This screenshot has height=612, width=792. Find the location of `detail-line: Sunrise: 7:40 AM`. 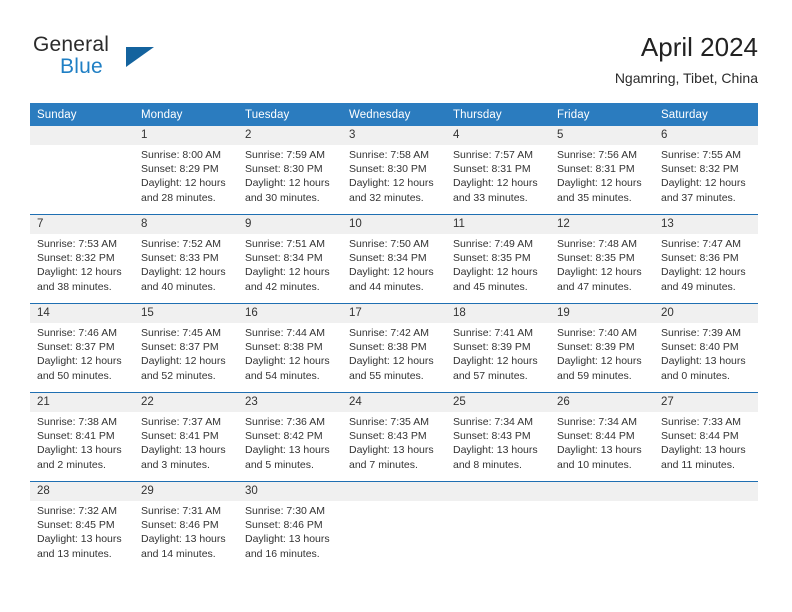

detail-line: Sunrise: 7:40 AM is located at coordinates (597, 333).